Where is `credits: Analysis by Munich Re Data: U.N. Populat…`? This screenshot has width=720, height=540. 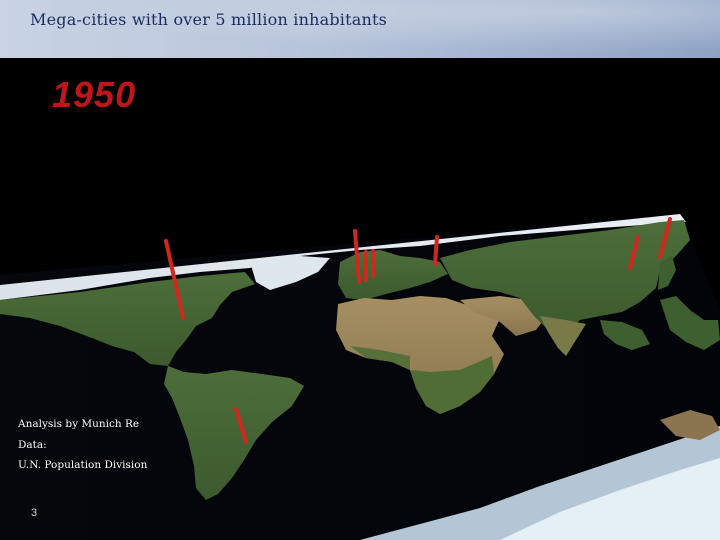 credits: Analysis by Munich Re Data: U.N. Populat… is located at coordinates (82, 445).